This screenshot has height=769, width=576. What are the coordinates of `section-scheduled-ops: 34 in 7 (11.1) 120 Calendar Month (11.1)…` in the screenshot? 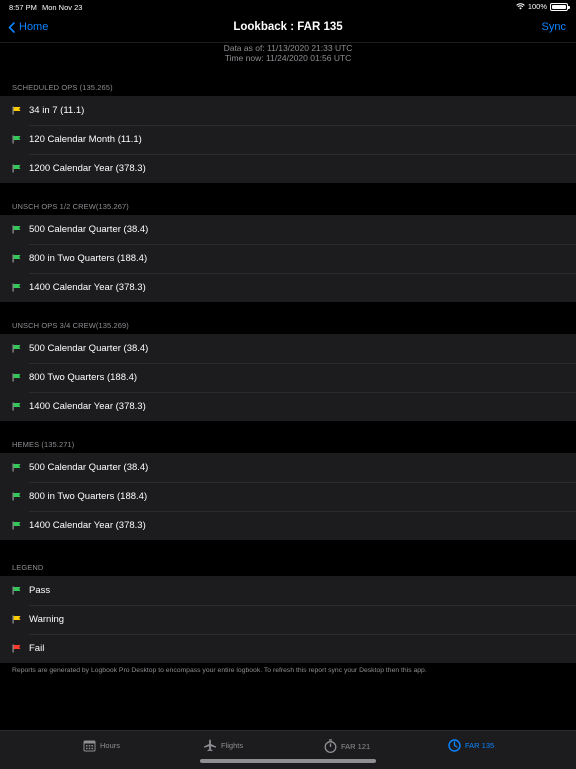 It's located at (288, 139).